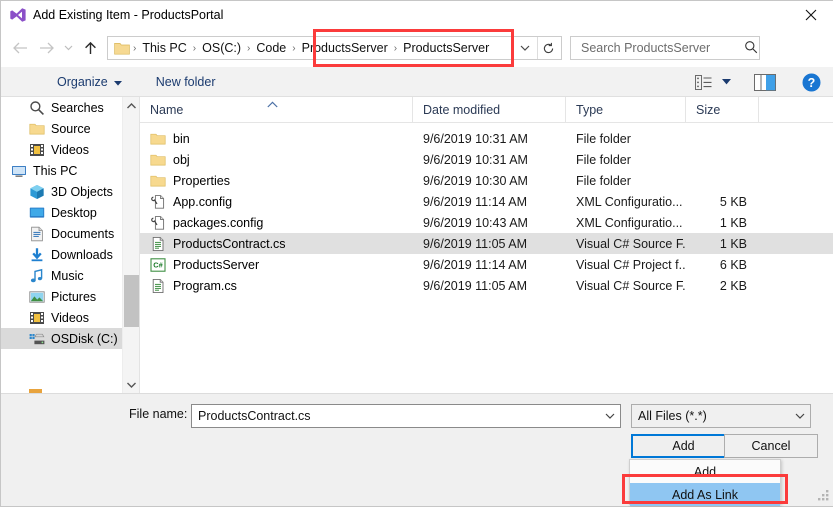 This screenshot has width=833, height=507. Describe the element at coordinates (733, 201) in the screenshot. I see `file-size-cell: 5 KB` at that location.